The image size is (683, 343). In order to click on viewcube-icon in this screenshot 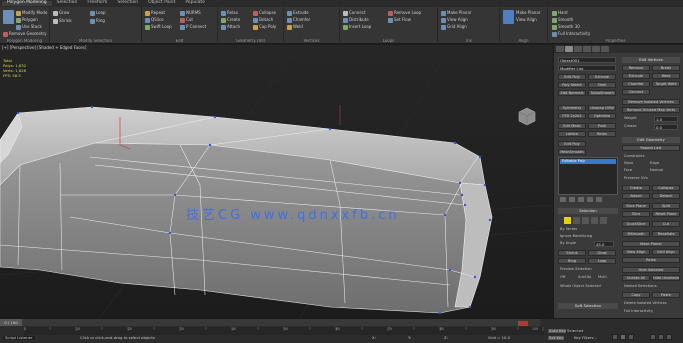, I will do `click(526, 116)`.